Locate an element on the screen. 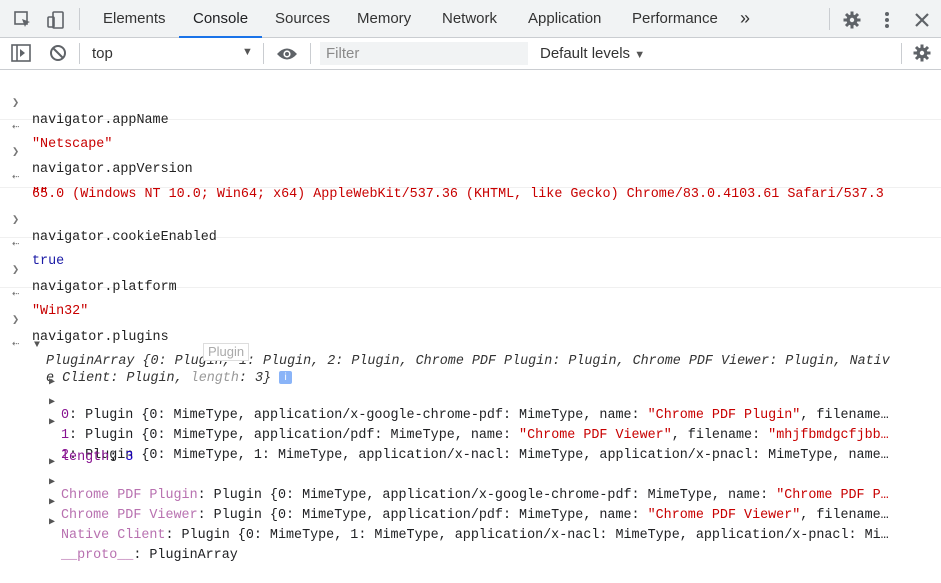  tab-elements: Elements is located at coordinates (134, 18).